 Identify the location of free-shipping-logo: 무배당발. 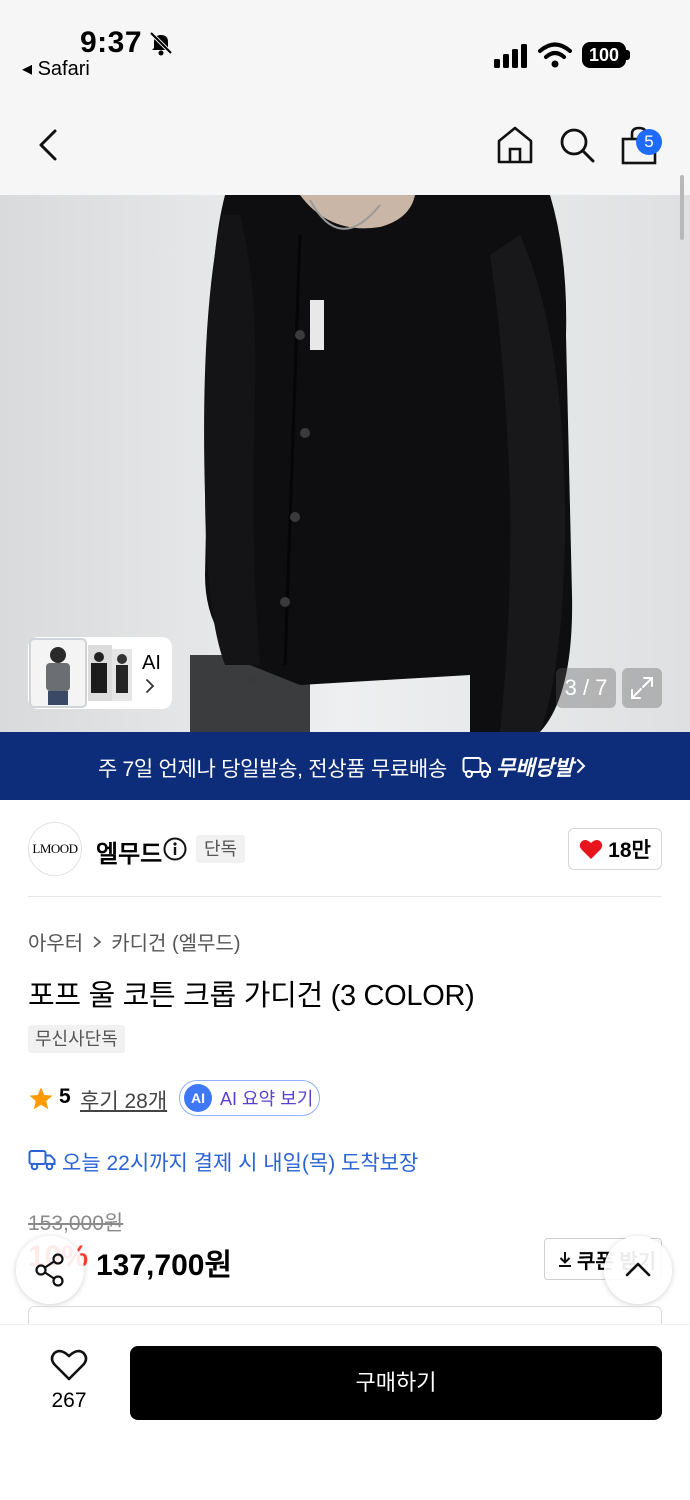
(517, 767).